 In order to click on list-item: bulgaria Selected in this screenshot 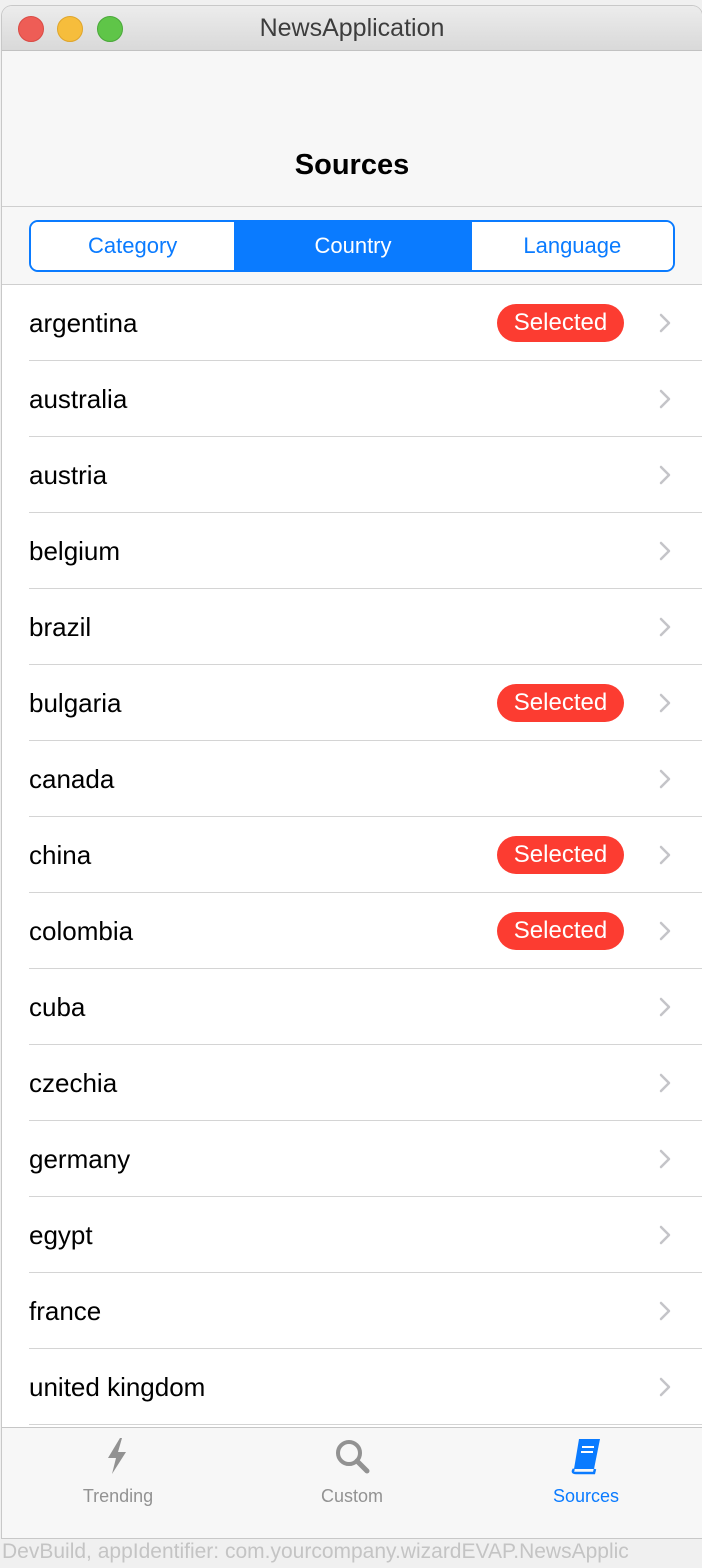, I will do `click(352, 703)`.